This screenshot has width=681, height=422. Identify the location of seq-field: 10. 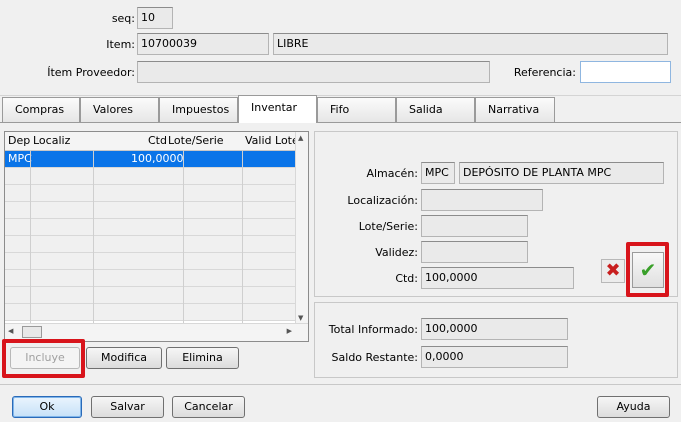
(155, 18).